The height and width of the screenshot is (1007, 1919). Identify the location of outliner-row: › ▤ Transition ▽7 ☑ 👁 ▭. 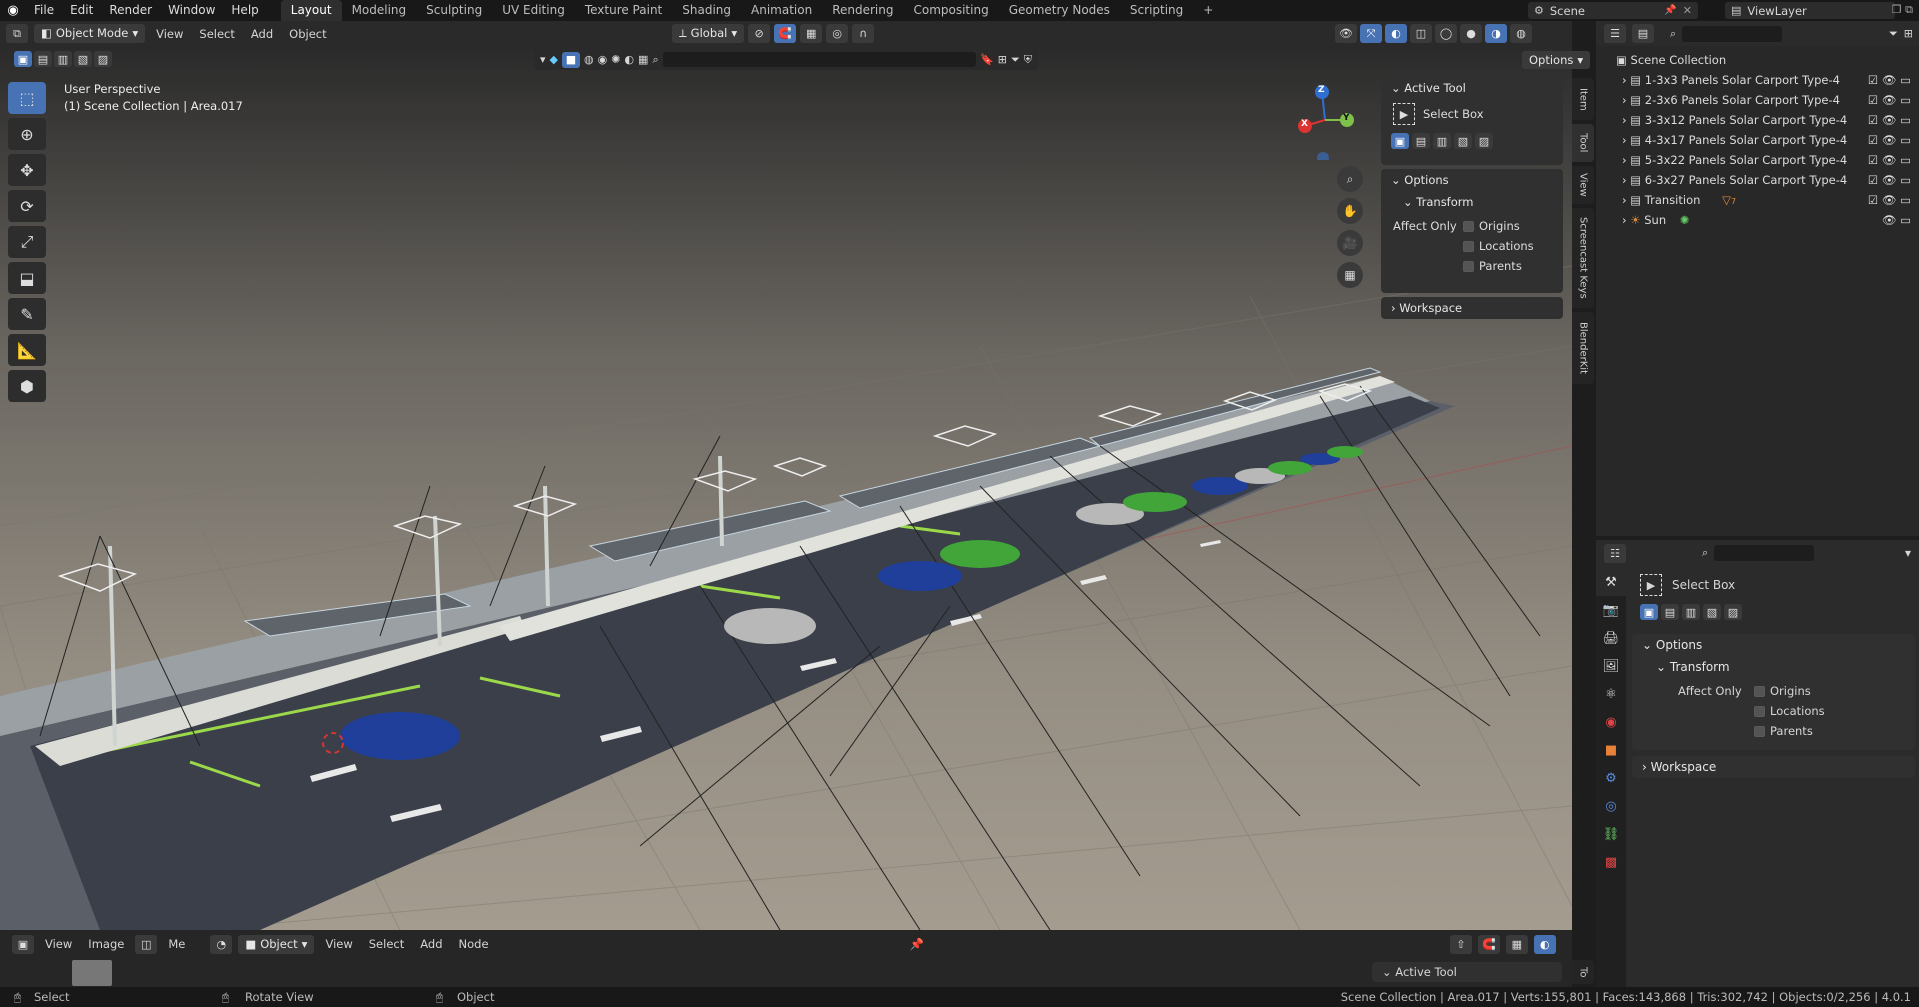
(1757, 200).